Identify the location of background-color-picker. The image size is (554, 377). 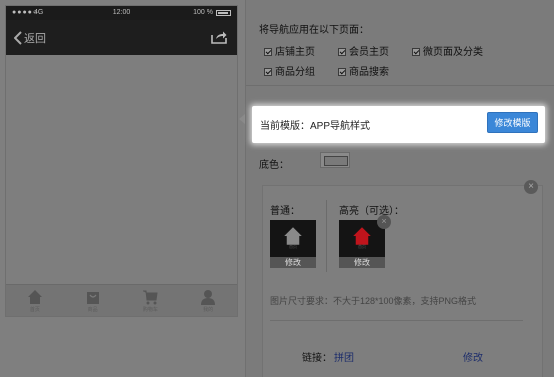
(335, 160).